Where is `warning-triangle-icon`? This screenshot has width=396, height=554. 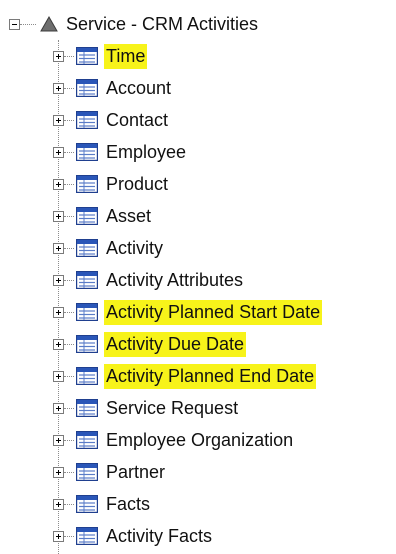 warning-triangle-icon is located at coordinates (49, 24).